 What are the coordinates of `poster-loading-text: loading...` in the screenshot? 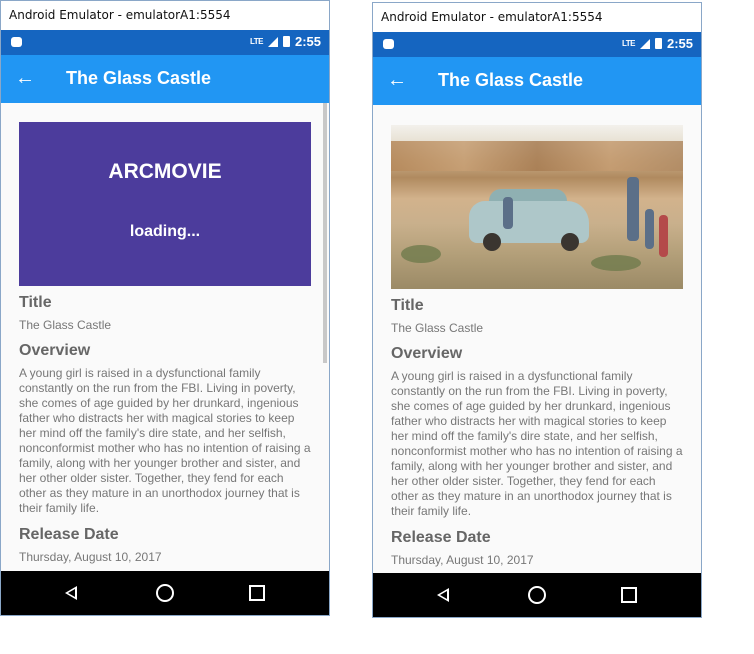 It's located at (165, 231).